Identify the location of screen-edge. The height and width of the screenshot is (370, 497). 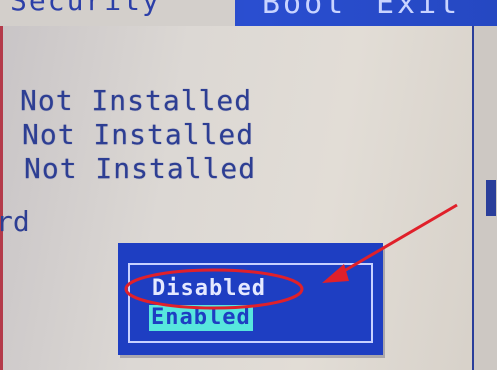
(1, 198).